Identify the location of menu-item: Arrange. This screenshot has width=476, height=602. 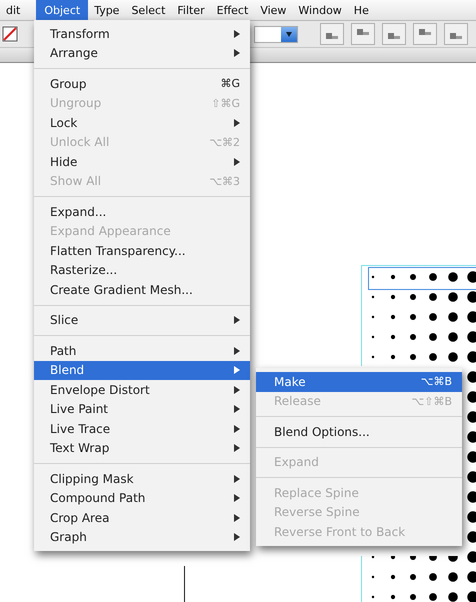
(142, 53).